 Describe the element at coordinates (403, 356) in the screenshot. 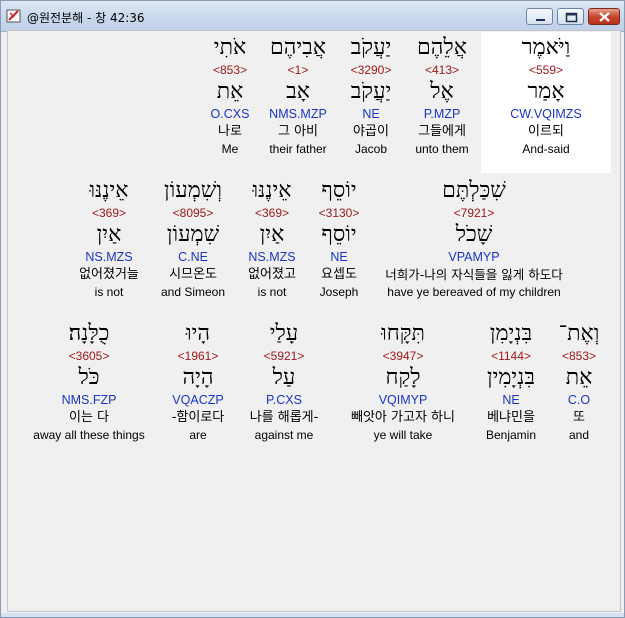

I see `strong-number: <3947>` at that location.